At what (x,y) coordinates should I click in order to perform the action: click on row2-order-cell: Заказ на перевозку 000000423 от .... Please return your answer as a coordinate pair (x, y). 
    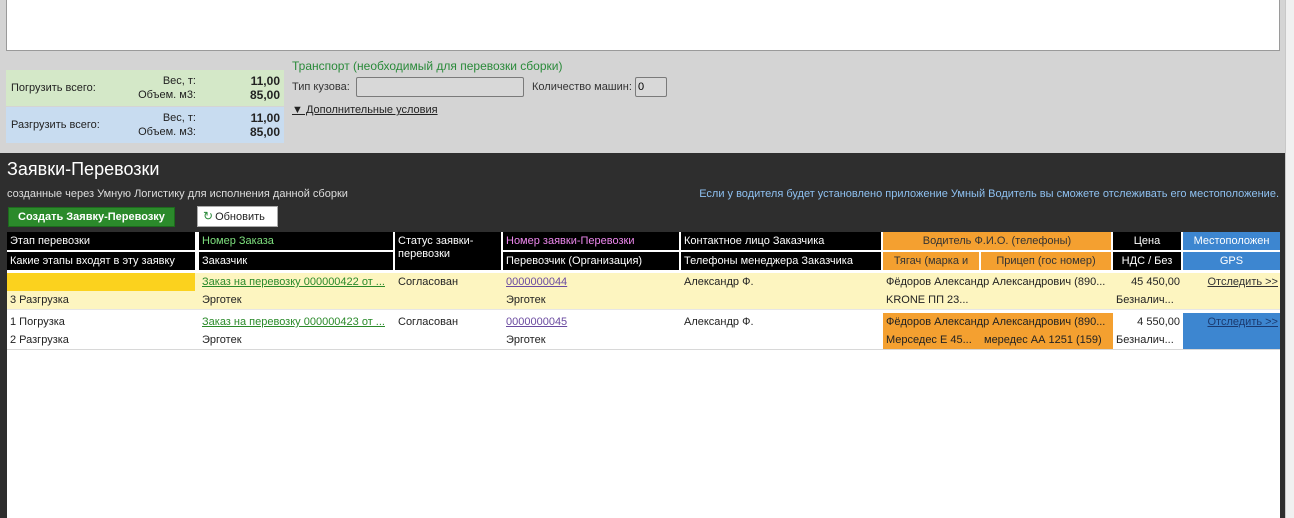
    Looking at the image, I should click on (296, 322).